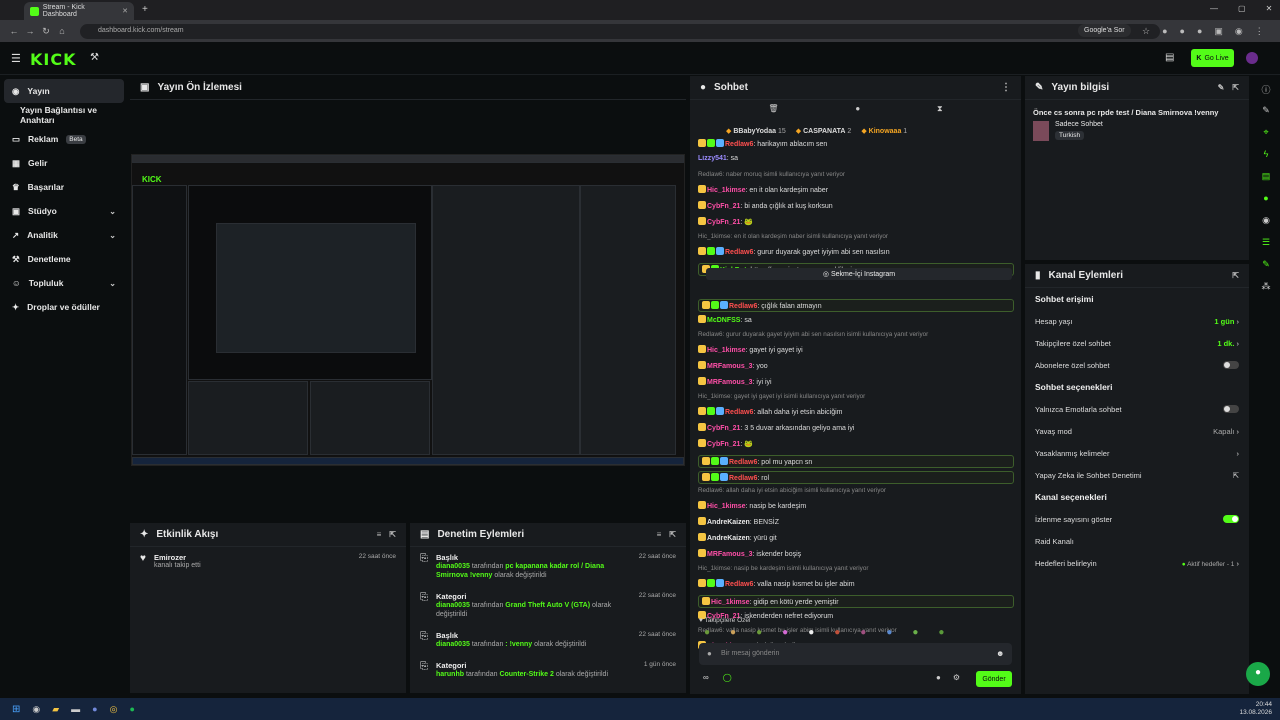 This screenshot has width=1280, height=720. Describe the element at coordinates (1266, 156) in the screenshot. I see `bolt-icon: ϟ` at that location.